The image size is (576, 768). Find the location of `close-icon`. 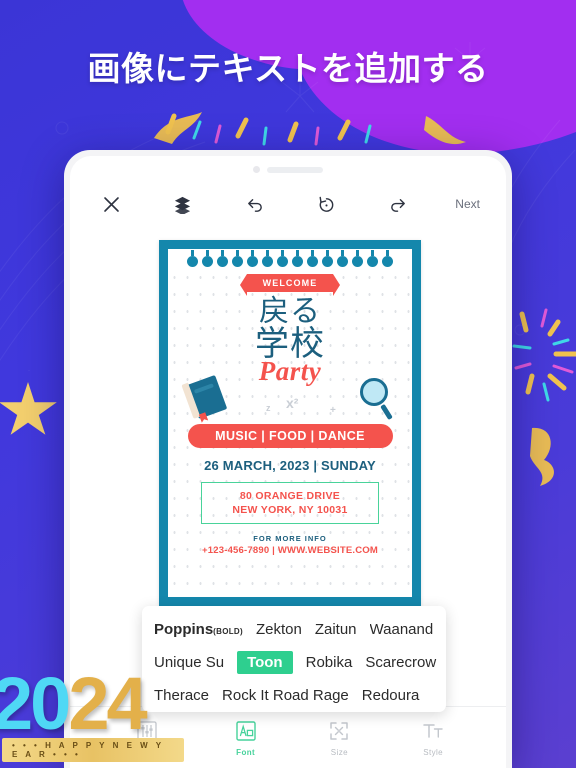

close-icon is located at coordinates (111, 204).